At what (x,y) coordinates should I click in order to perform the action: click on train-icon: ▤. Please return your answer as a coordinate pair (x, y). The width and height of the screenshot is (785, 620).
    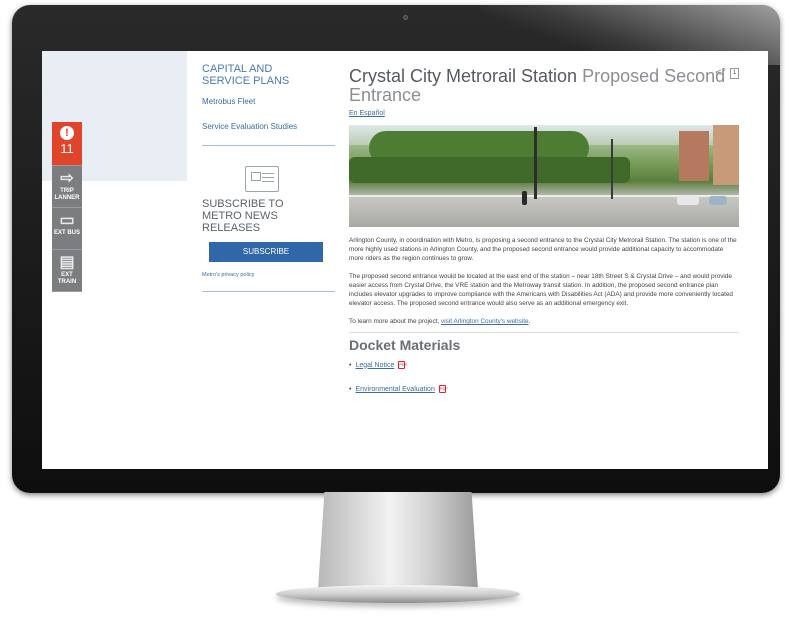
    Looking at the image, I should click on (67, 262).